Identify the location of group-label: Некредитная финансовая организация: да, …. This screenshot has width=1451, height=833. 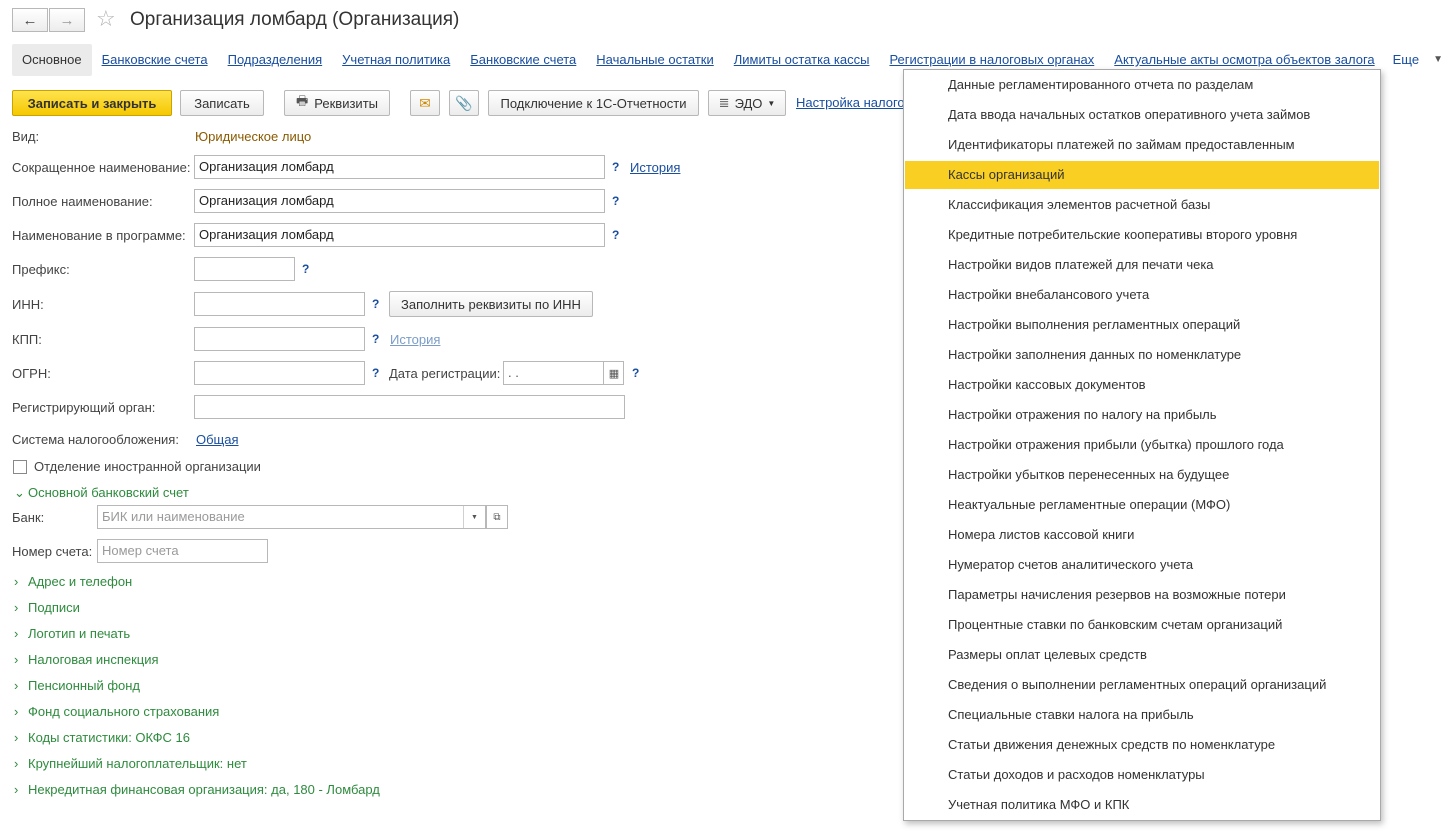
(204, 789).